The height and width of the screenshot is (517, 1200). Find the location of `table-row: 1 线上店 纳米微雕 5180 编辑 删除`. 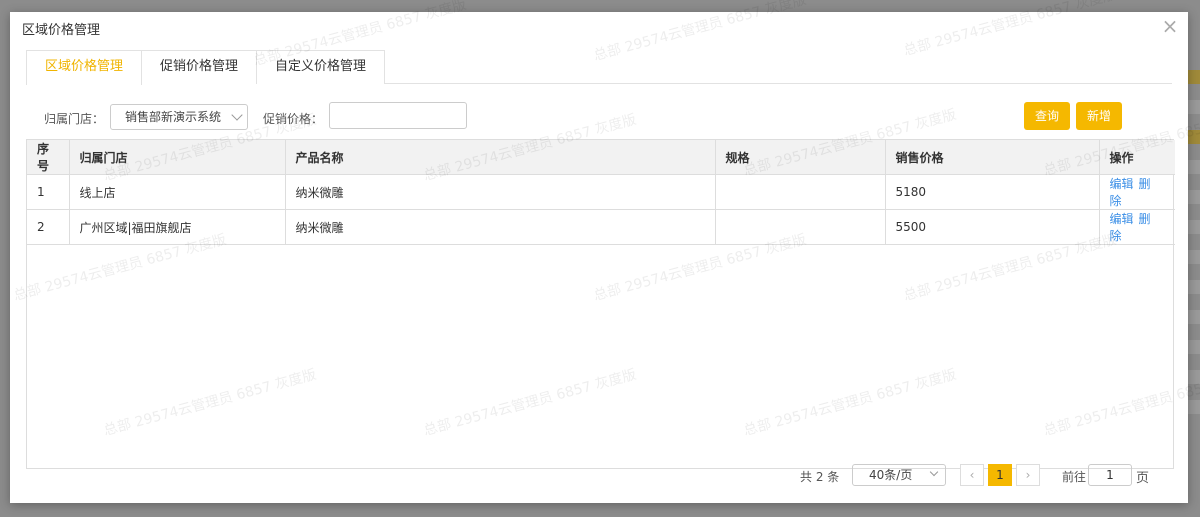

table-row: 1 线上店 纳米微雕 5180 编辑 删除 is located at coordinates (601, 192).